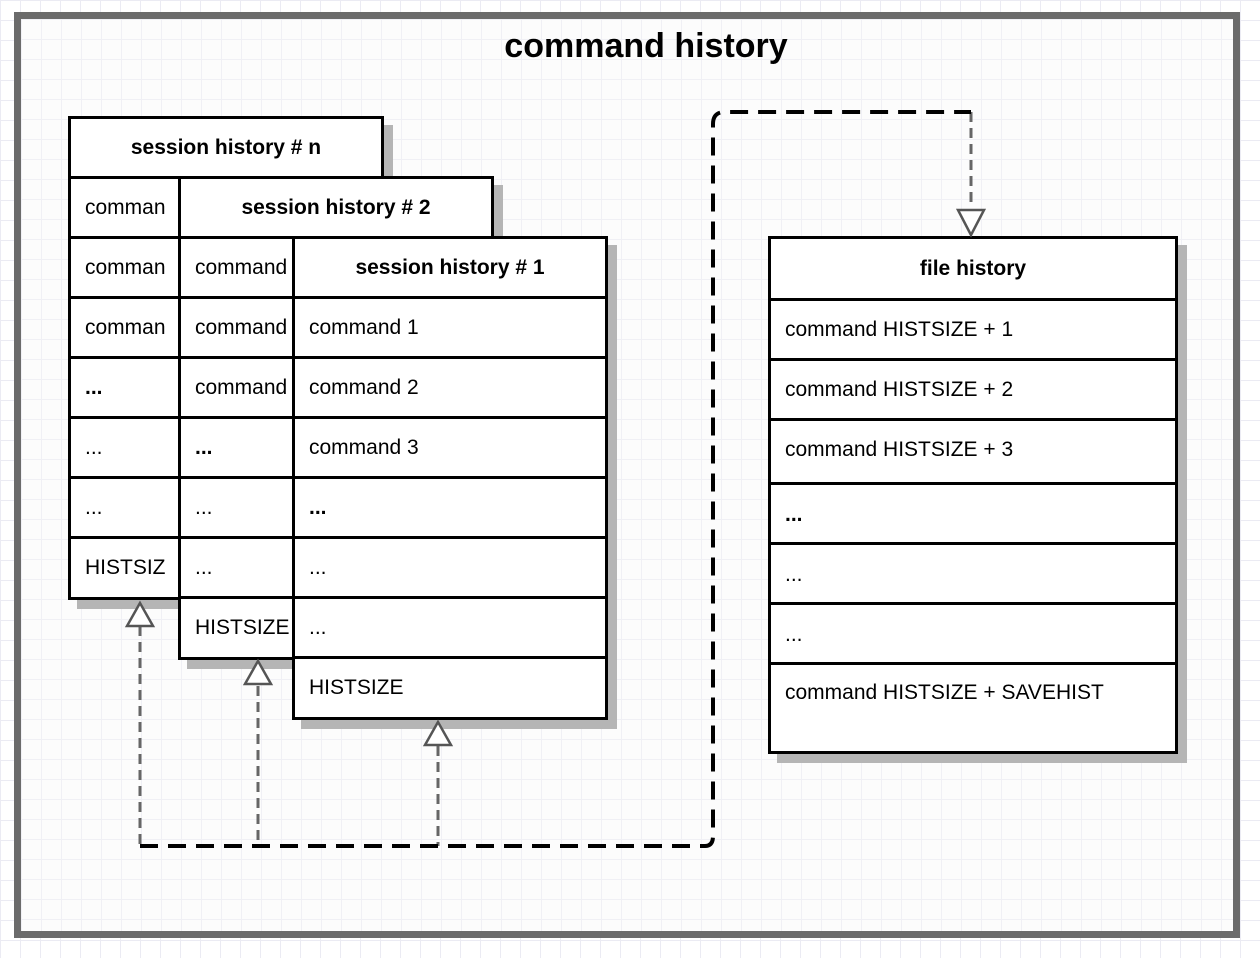  What do you see at coordinates (971, 223) in the screenshot?
I see `arrowhead-down-icon` at bounding box center [971, 223].